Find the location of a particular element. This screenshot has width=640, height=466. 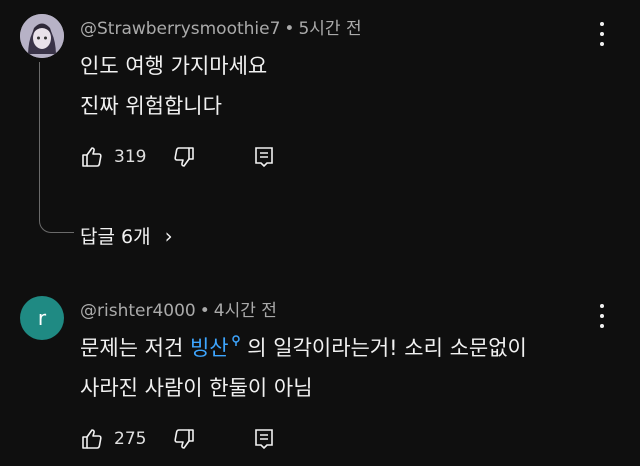

like-count: 275 is located at coordinates (130, 439).